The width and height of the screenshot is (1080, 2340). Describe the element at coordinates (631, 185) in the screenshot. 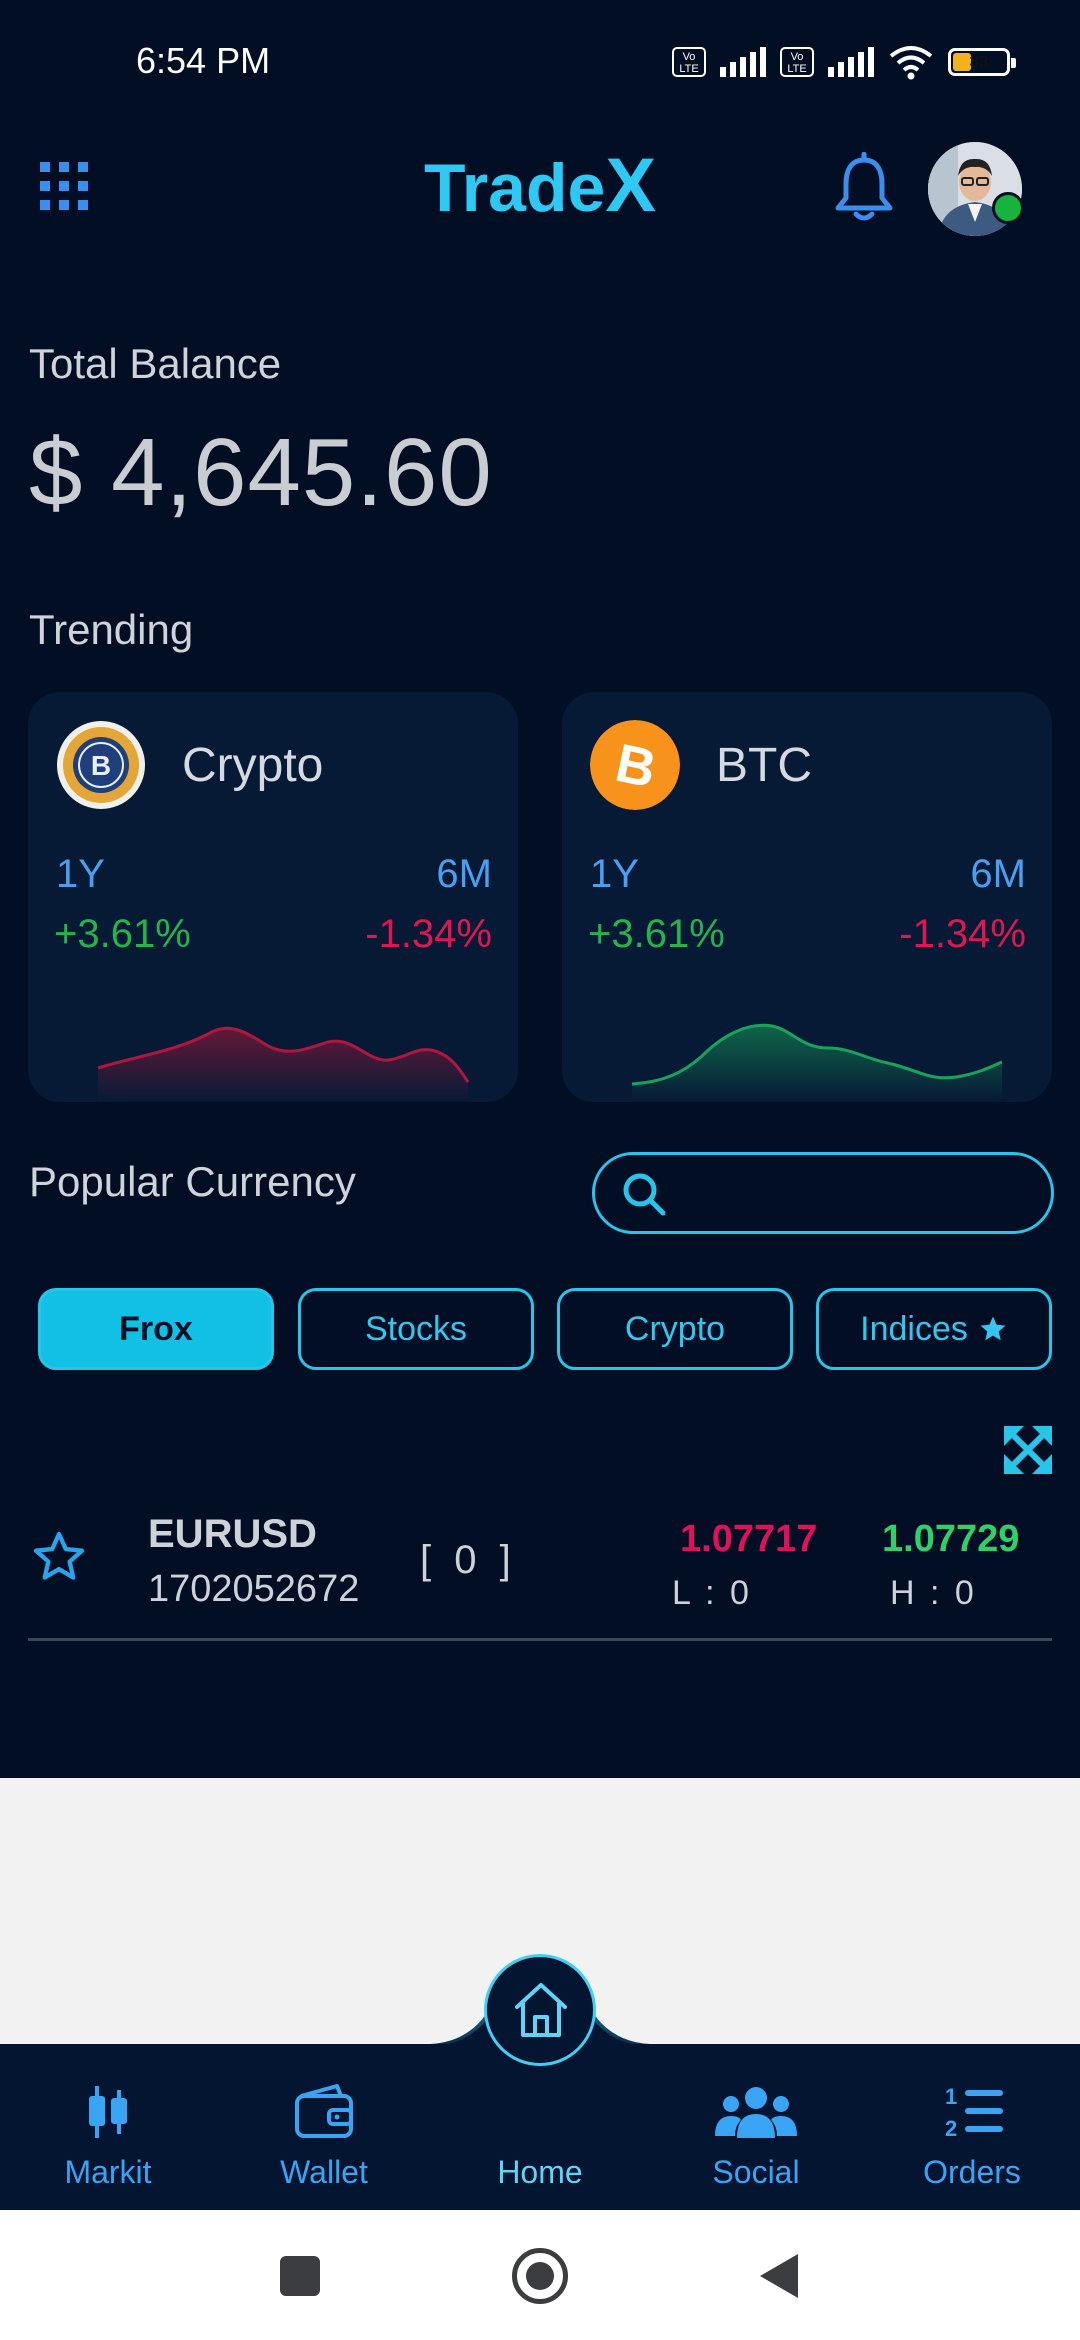

I see `app-title-accent: X` at that location.